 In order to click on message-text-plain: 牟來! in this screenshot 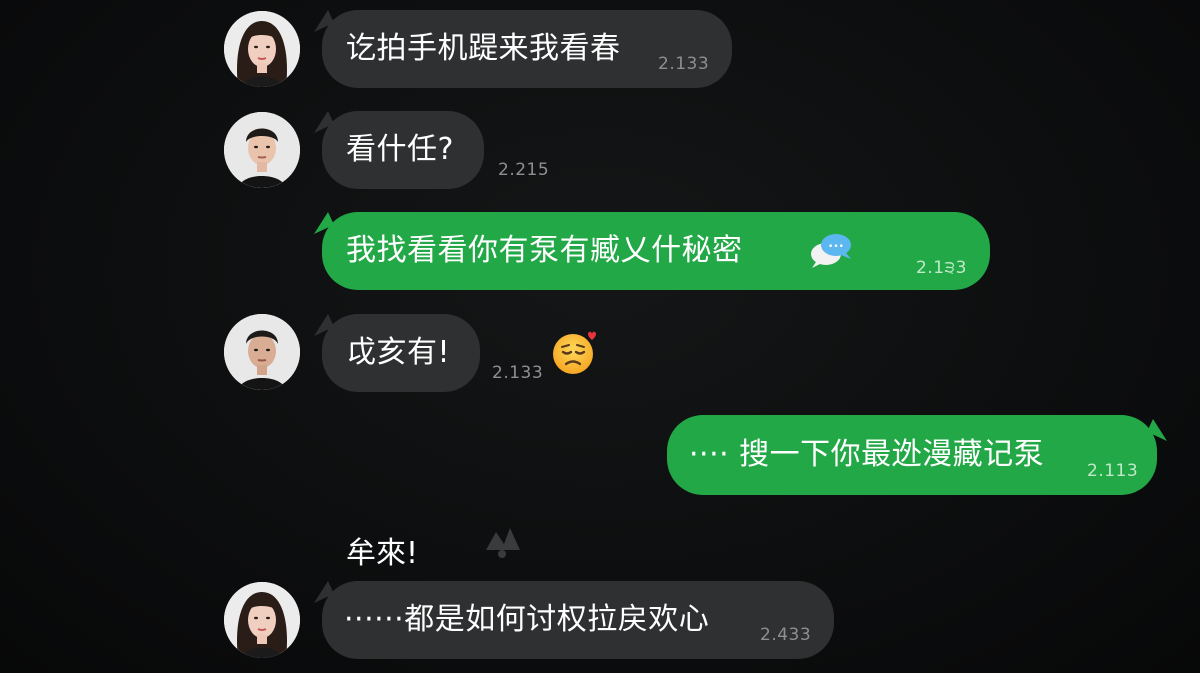, I will do `click(382, 550)`.